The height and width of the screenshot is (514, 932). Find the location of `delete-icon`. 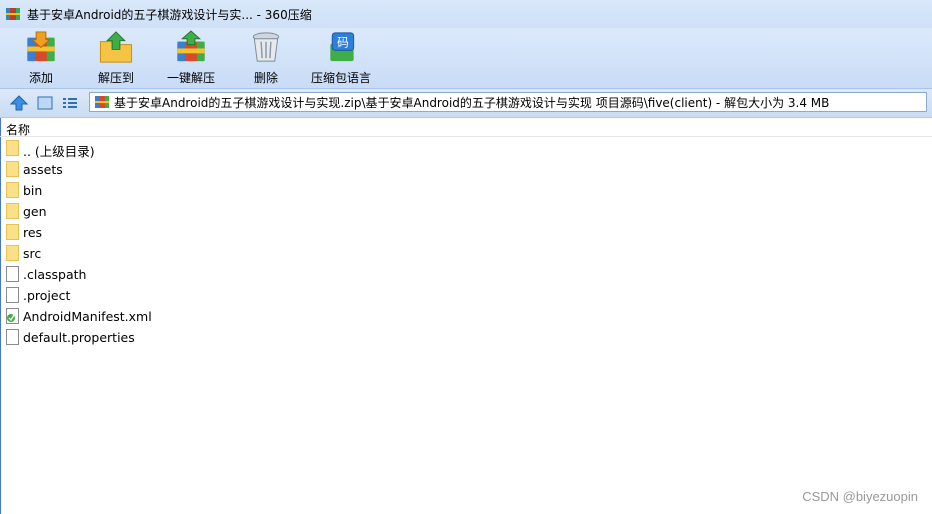

delete-icon is located at coordinates (266, 47).